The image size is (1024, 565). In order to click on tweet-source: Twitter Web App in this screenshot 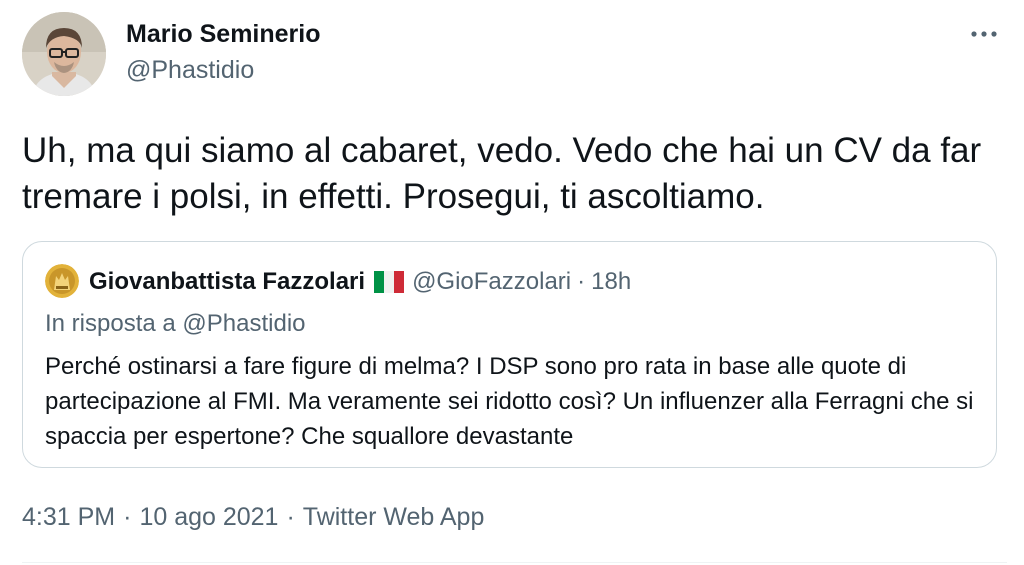, I will do `click(394, 517)`.